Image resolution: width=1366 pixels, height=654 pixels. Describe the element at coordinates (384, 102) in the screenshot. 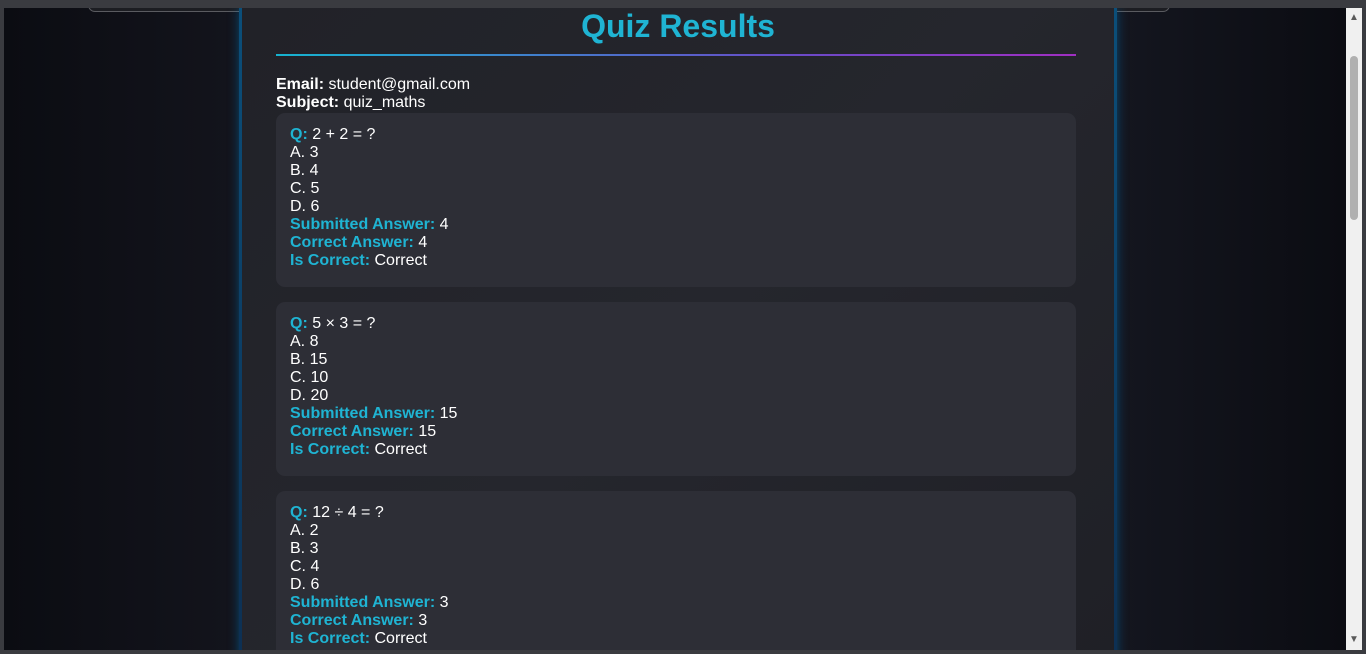

I see `subject-value: quiz_maths` at that location.